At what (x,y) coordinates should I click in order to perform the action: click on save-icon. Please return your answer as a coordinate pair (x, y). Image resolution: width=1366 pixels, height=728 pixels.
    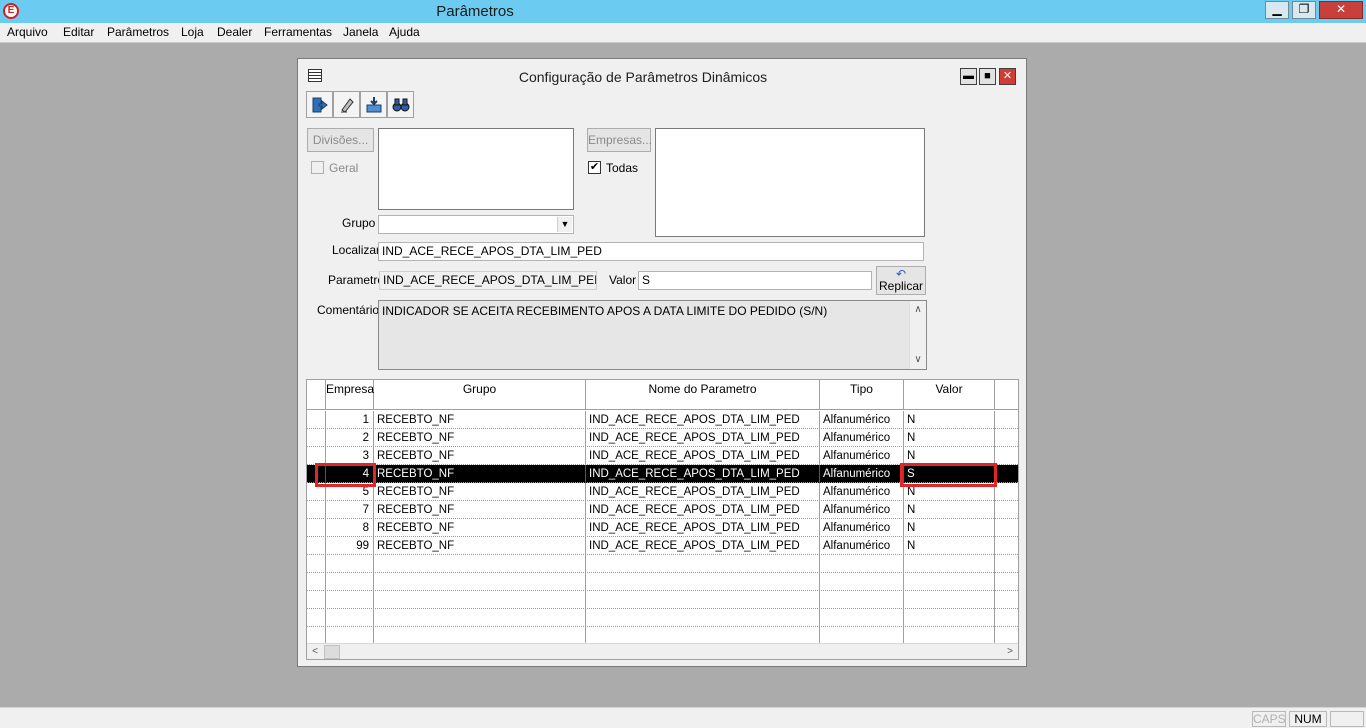
    Looking at the image, I should click on (374, 105).